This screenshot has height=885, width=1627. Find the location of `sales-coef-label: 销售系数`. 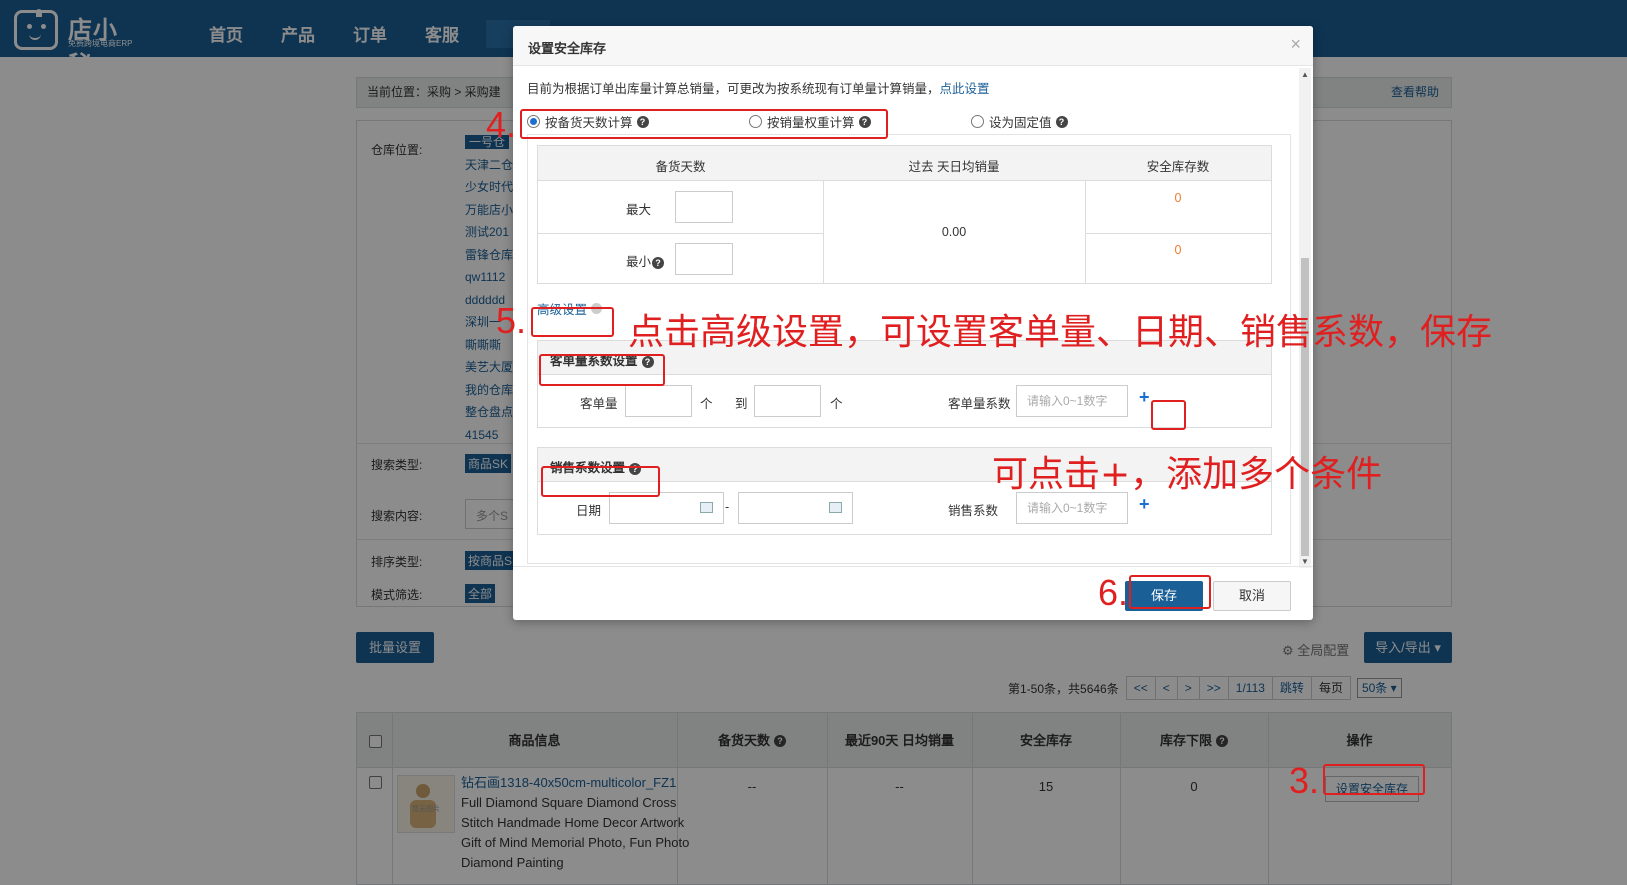

sales-coef-label: 销售系数 is located at coordinates (973, 511).